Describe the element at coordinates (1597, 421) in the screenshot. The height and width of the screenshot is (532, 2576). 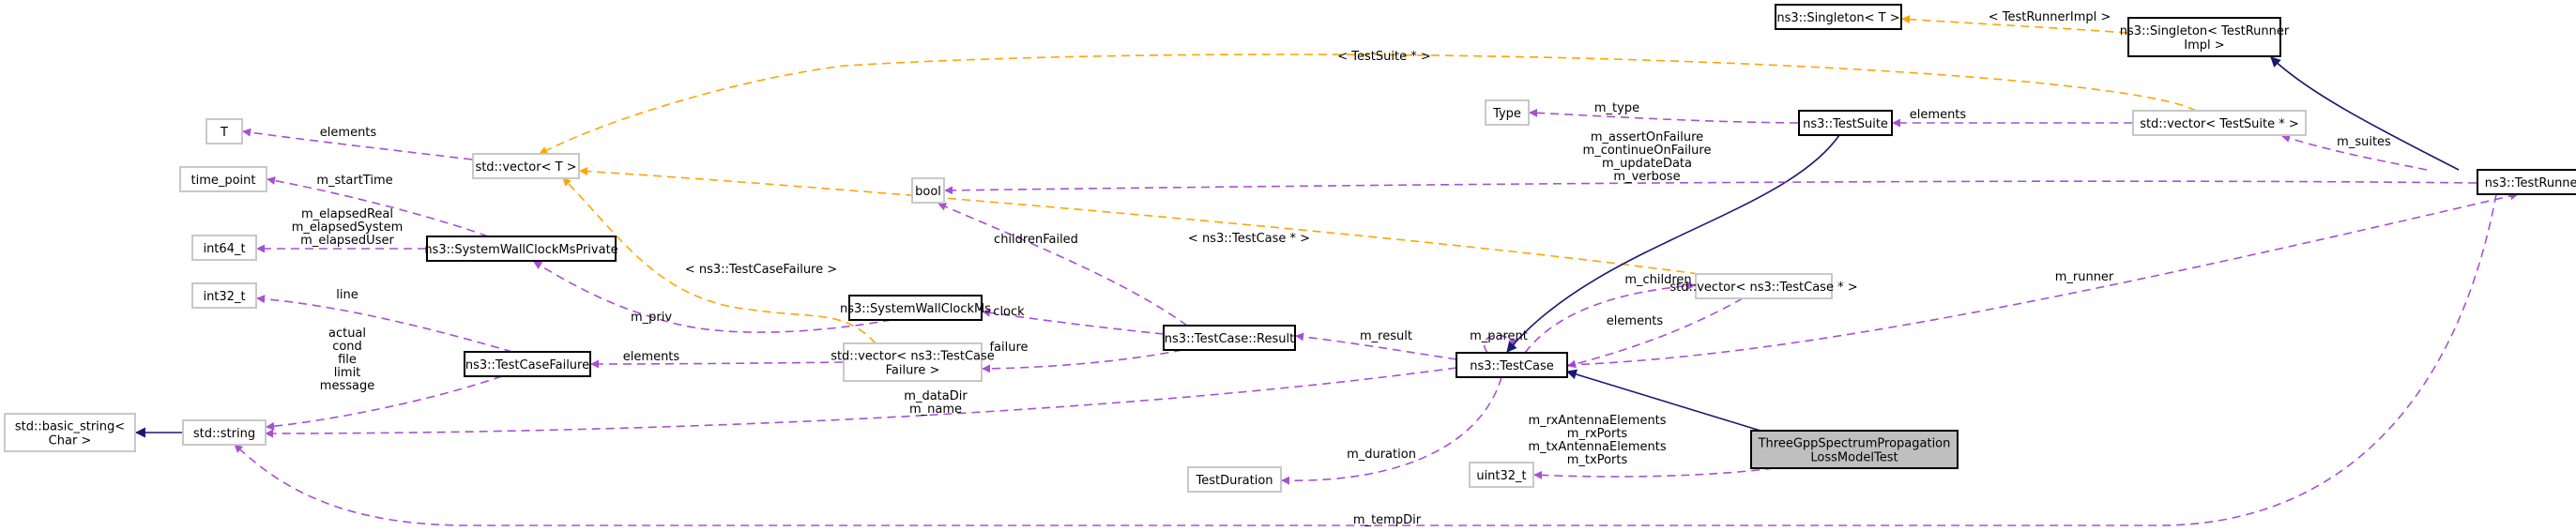
I see `edge-label-line: m_rxAntennaElements` at that location.